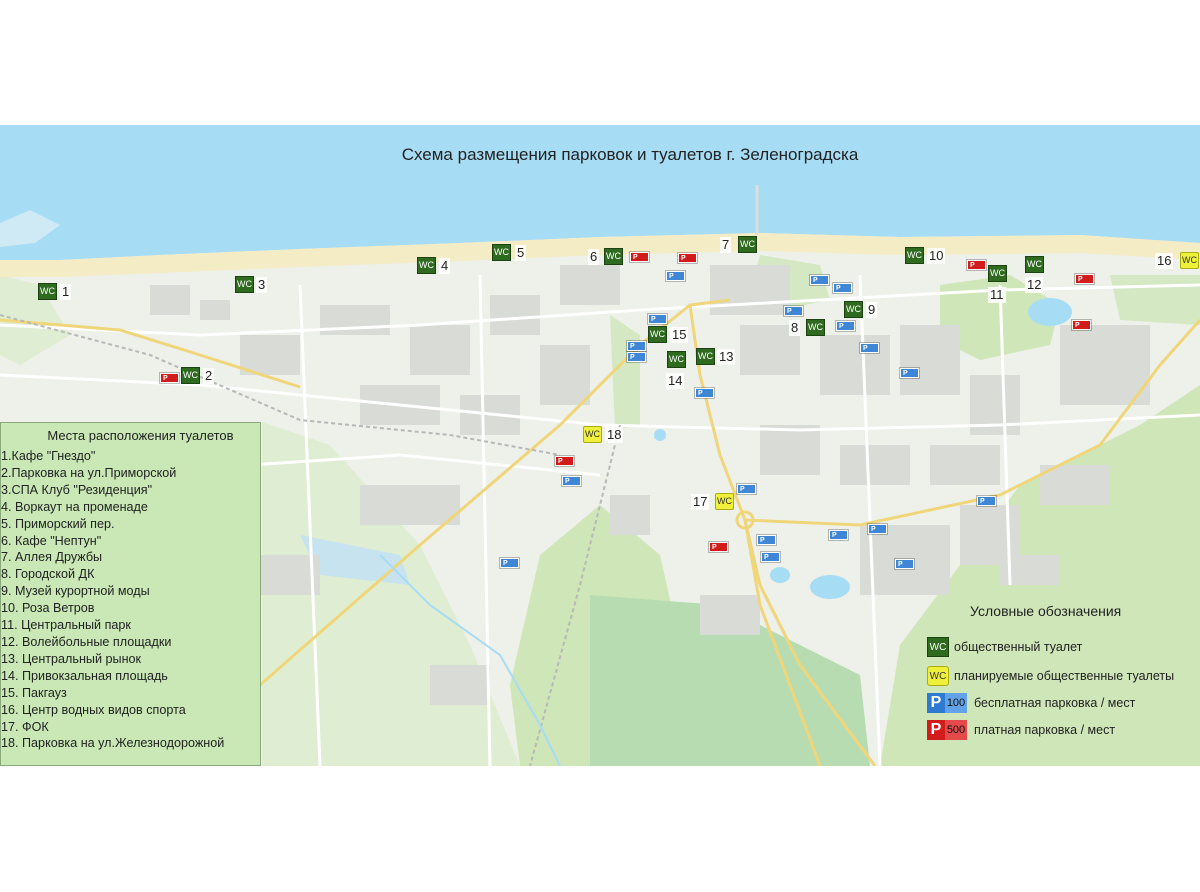  What do you see at coordinates (51, 540) in the screenshot?
I see `list-item: 6. Кафе "Нептун"` at bounding box center [51, 540].